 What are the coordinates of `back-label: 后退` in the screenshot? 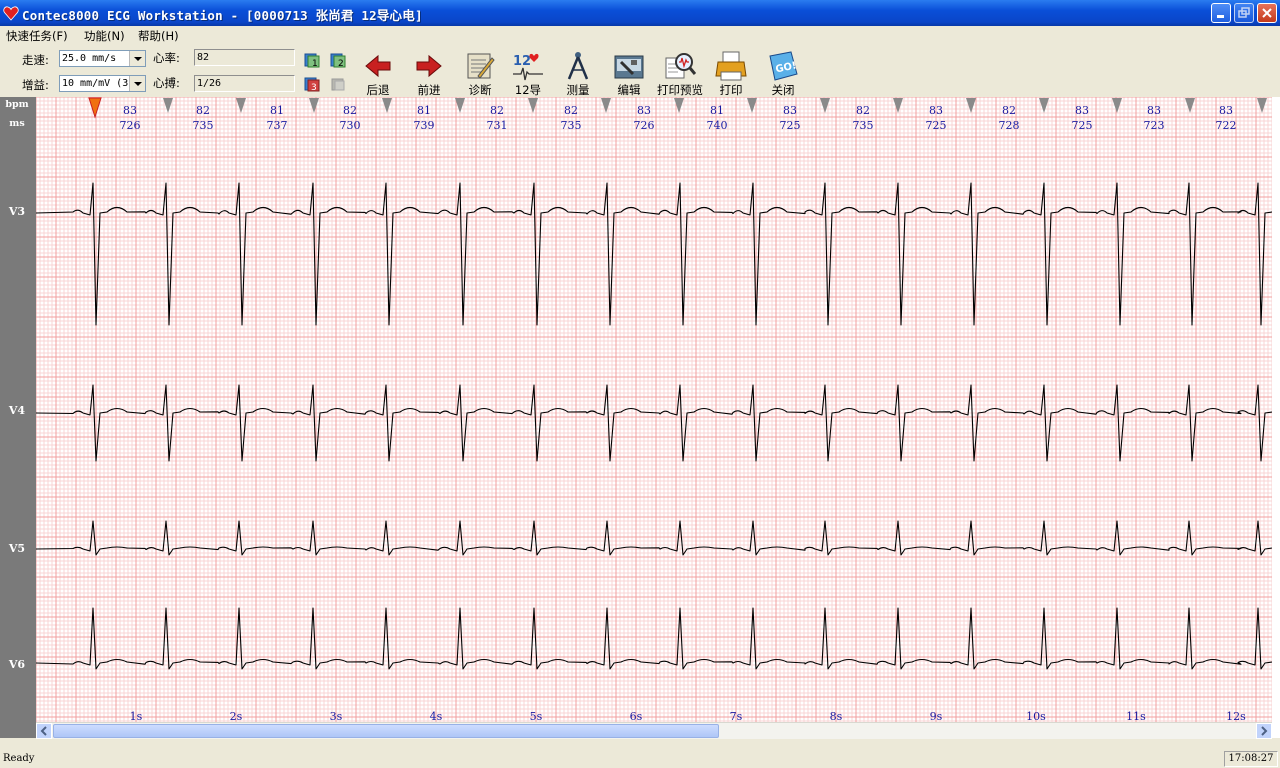 It's located at (378, 90).